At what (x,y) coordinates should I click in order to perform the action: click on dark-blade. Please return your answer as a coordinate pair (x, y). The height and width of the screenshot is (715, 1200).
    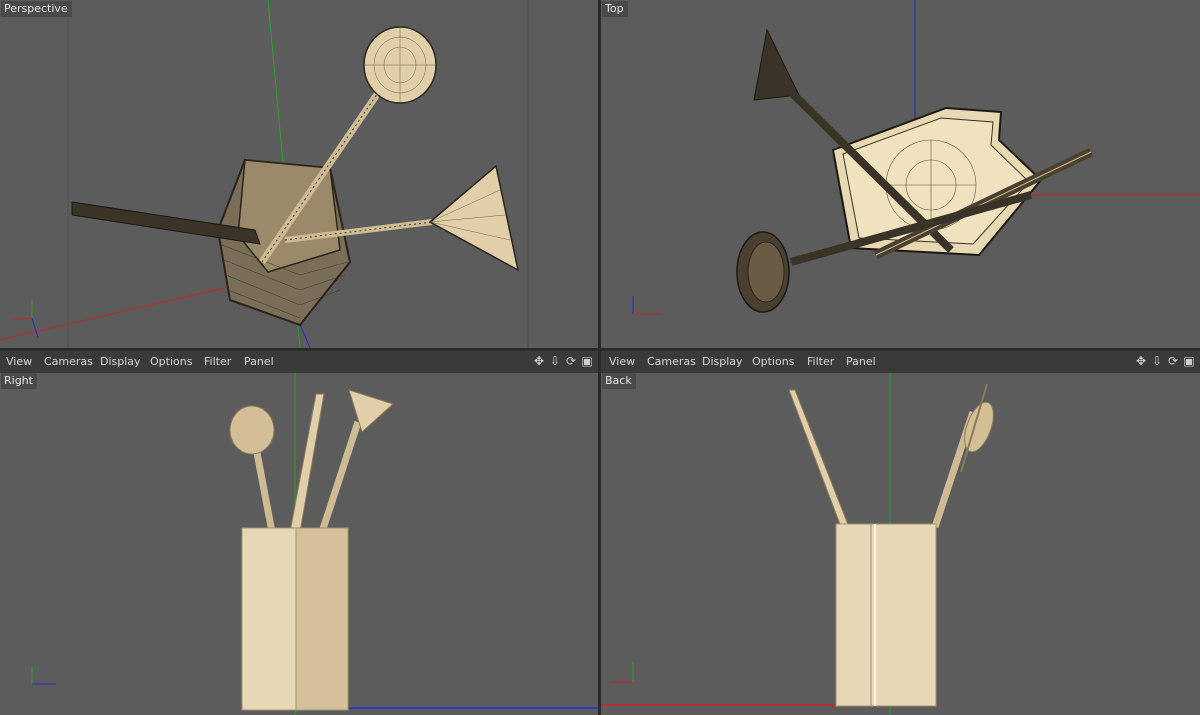
    Looking at the image, I should click on (776, 64).